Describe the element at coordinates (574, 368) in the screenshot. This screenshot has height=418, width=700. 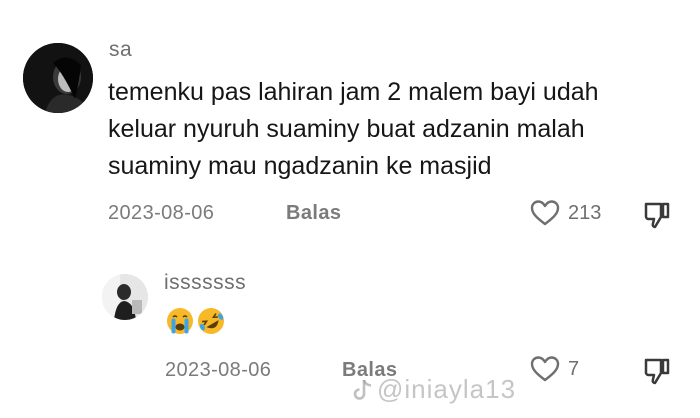
I see `like-count: 7` at that location.